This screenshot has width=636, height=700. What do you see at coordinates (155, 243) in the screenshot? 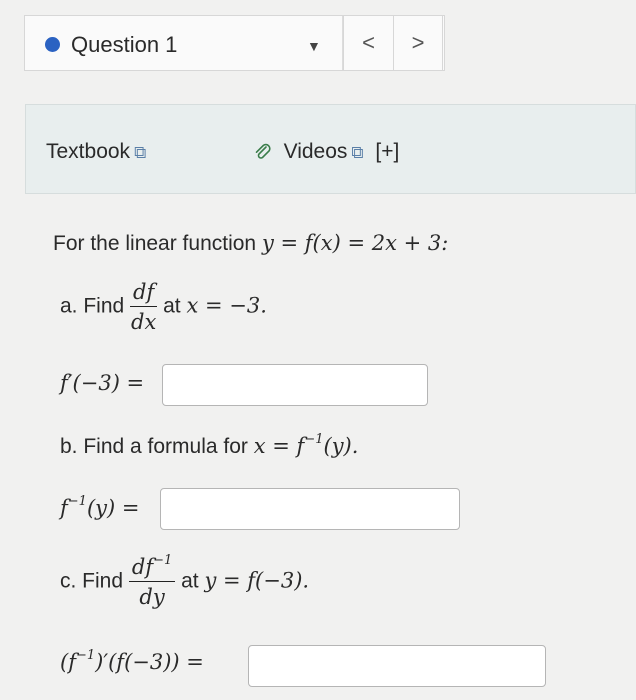
I see `intro-text: For the linear function` at bounding box center [155, 243].